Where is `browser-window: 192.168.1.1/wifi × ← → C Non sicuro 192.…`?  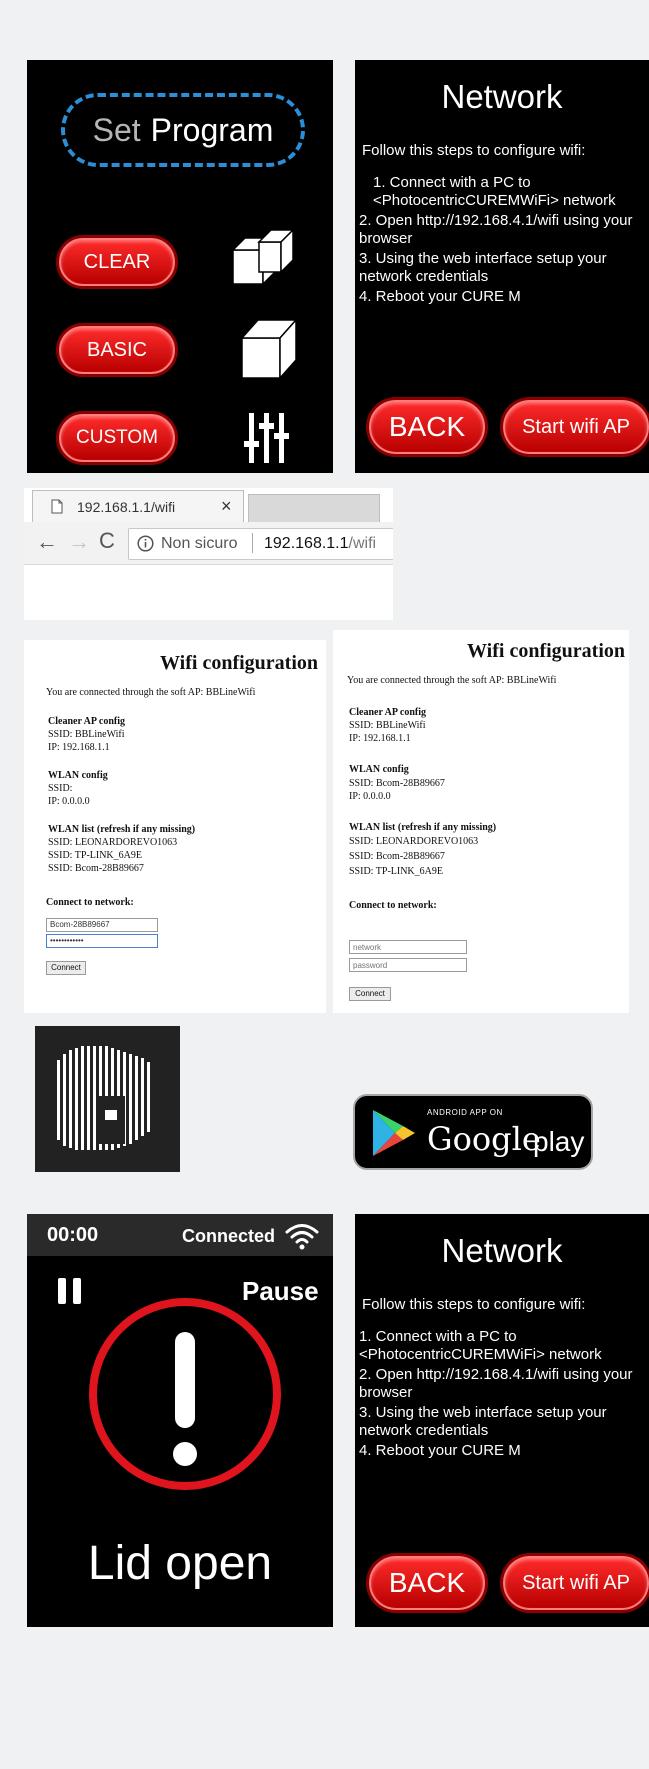
browser-window: 192.168.1.1/wifi × ← → C Non sicuro 192.… is located at coordinates (208, 554).